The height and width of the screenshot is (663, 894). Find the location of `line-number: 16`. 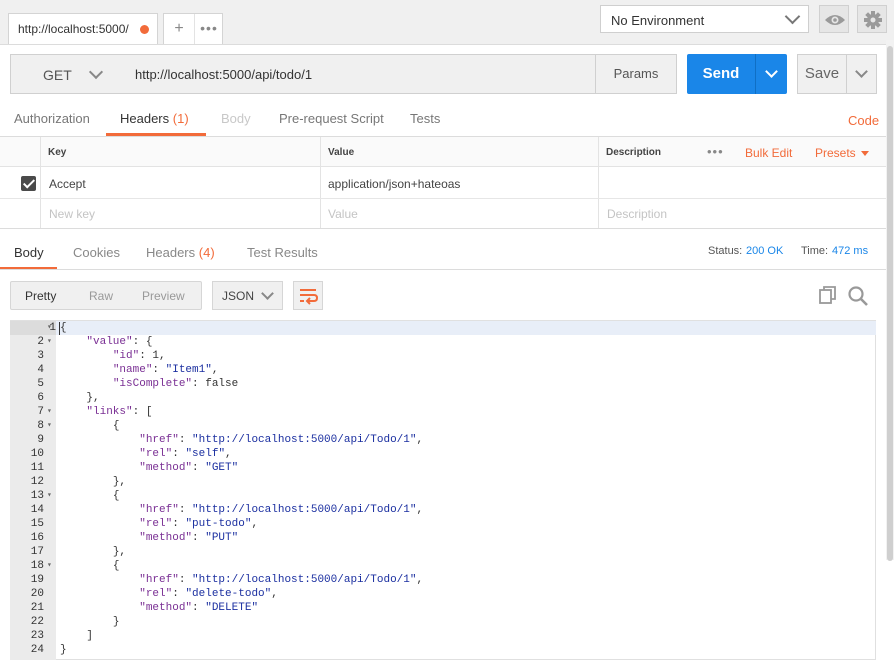

line-number: 16 is located at coordinates (37, 538).